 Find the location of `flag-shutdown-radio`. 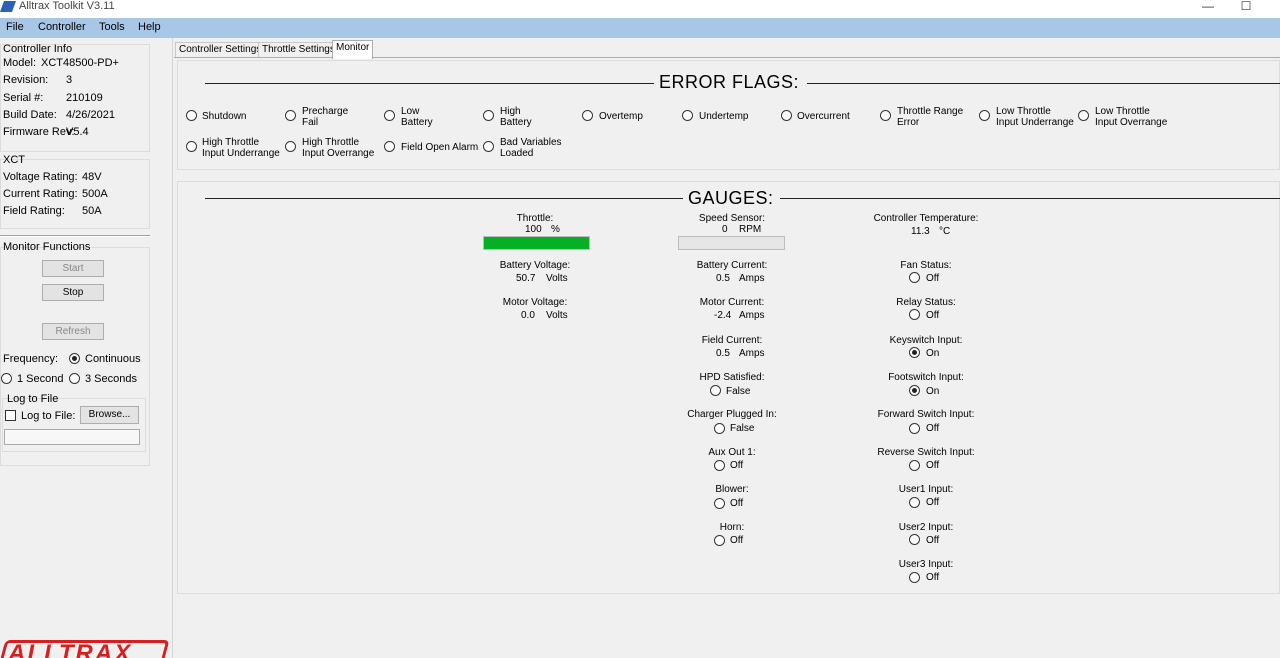

flag-shutdown-radio is located at coordinates (191, 115).